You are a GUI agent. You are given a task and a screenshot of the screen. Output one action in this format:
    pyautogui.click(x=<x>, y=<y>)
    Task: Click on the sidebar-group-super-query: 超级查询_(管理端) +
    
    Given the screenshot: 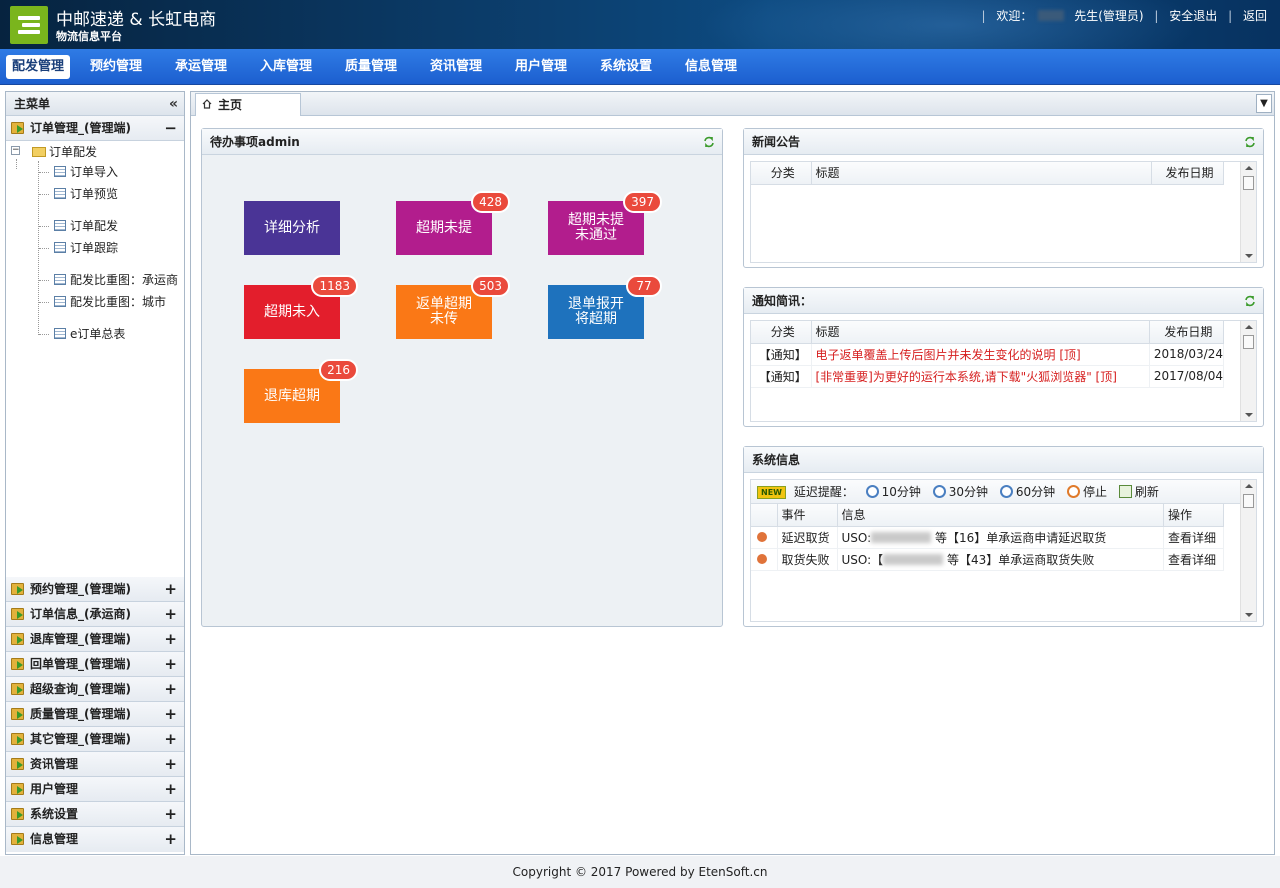 What is the action you would take?
    pyautogui.click(x=95, y=689)
    